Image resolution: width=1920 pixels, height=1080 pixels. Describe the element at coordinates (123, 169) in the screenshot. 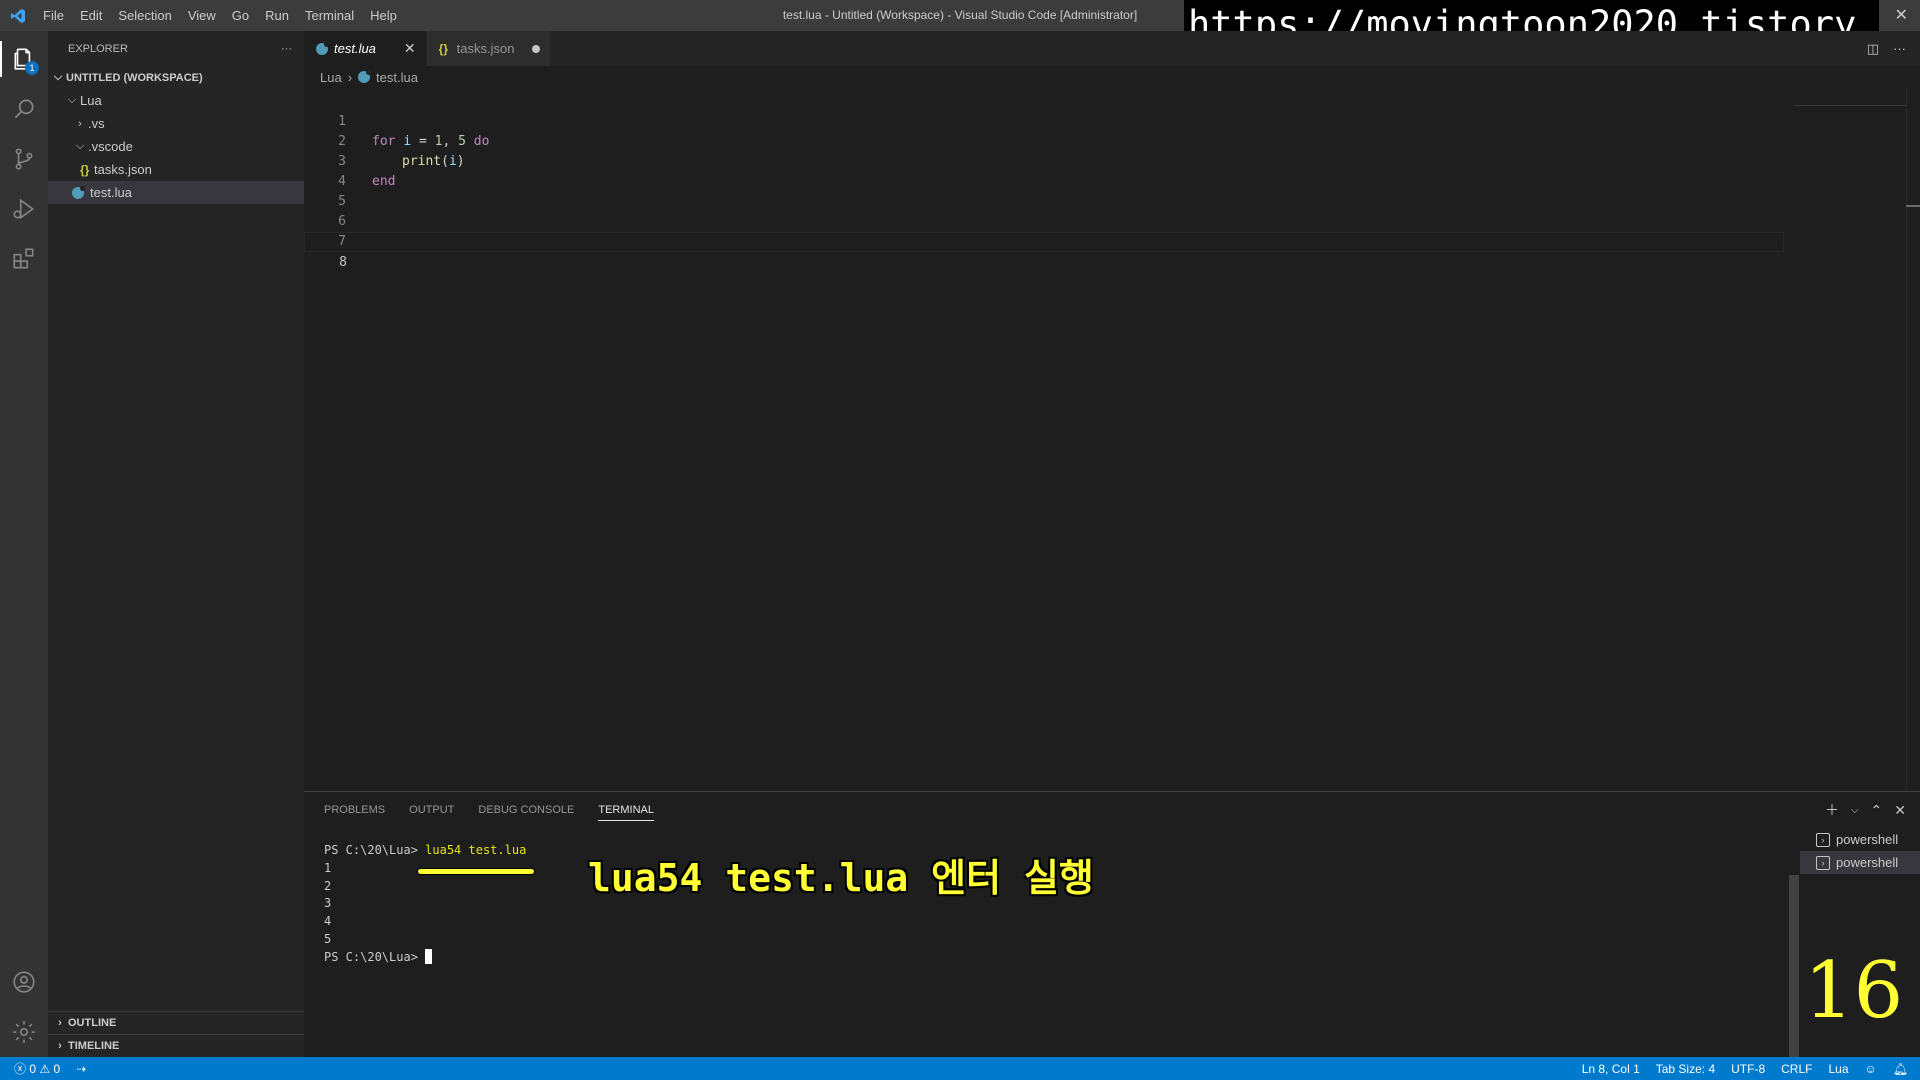

I see `tree-item-label: tasks.json` at that location.